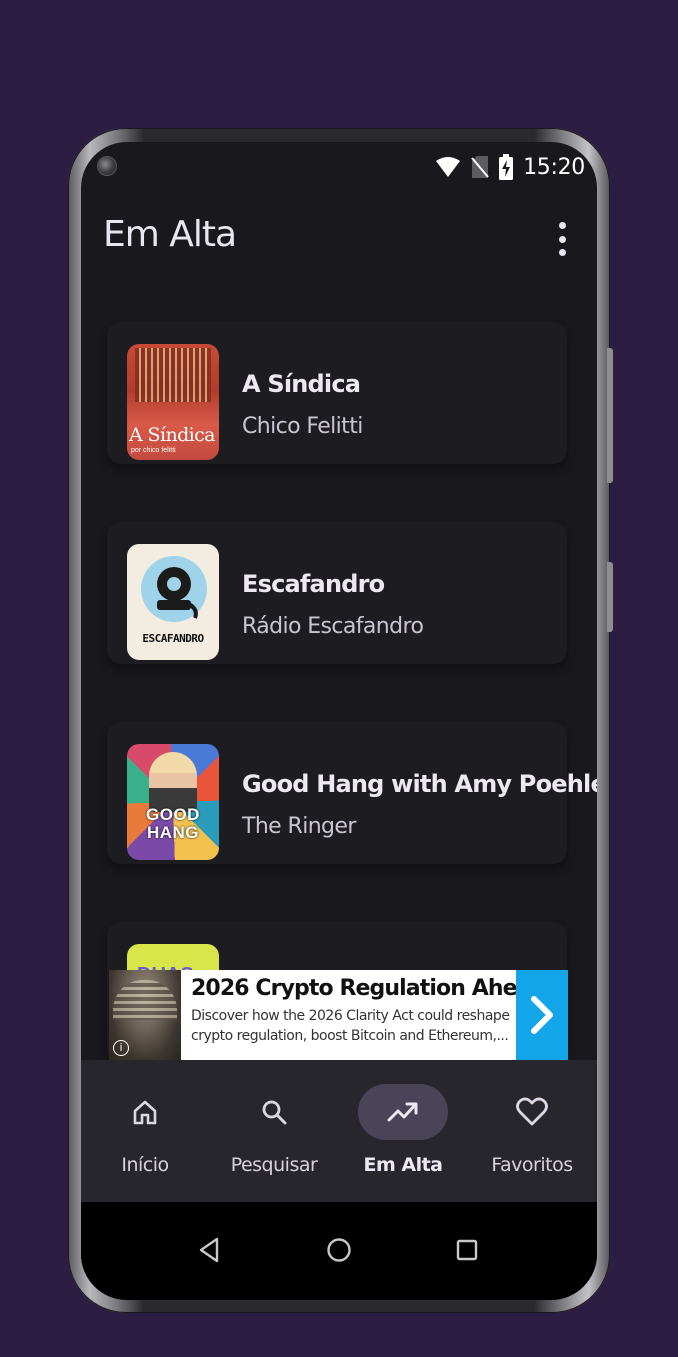  I want to click on podcast-card: ESCAFANDRO Escafandro Rádio Escafandro, so click(337, 593).